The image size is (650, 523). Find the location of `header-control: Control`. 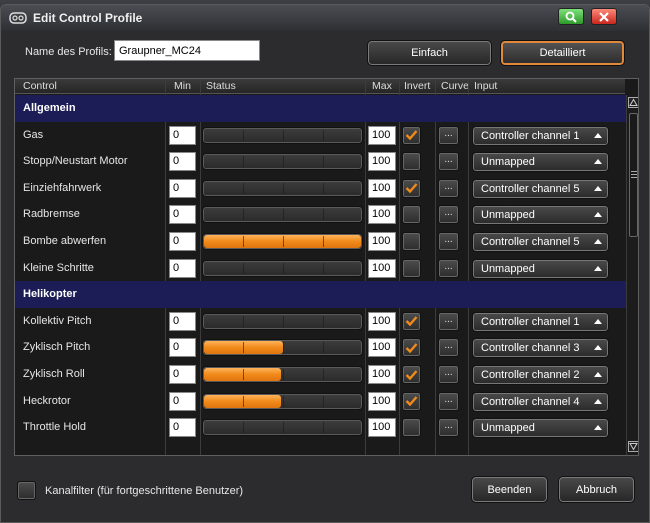

header-control: Control is located at coordinates (40, 86).